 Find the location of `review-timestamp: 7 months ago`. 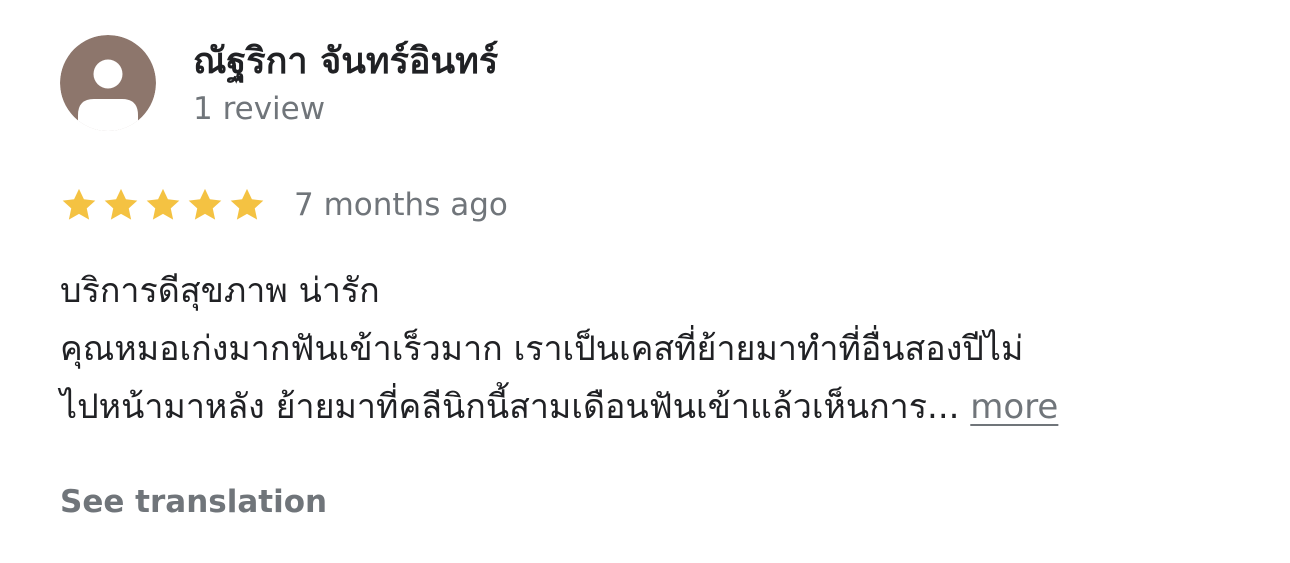

review-timestamp: 7 months ago is located at coordinates (401, 205).